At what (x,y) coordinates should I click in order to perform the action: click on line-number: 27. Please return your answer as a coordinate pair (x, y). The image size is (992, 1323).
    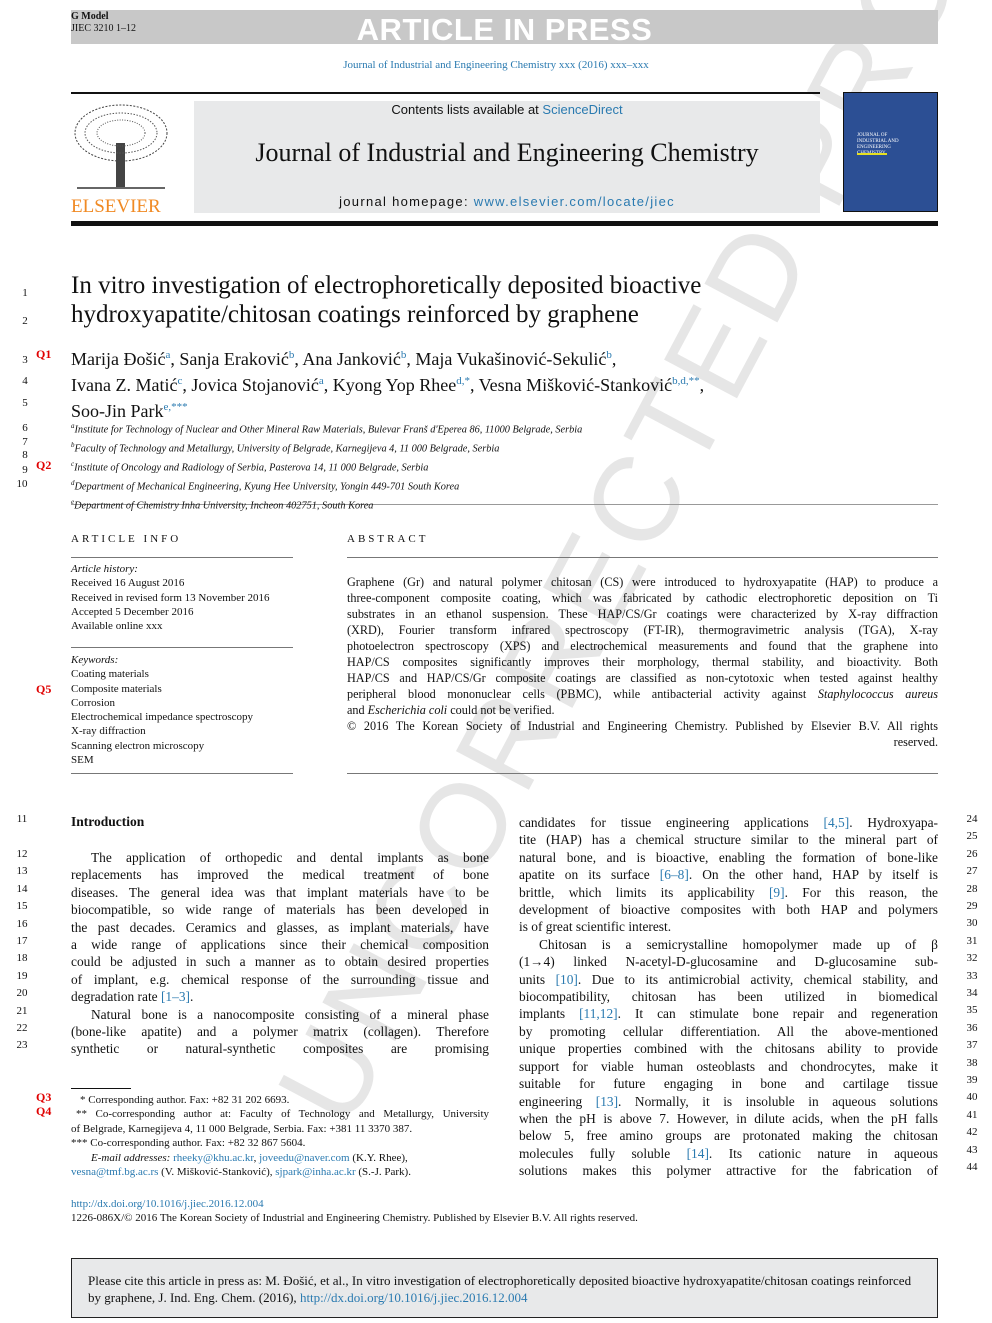
    Looking at the image, I should click on (972, 871).